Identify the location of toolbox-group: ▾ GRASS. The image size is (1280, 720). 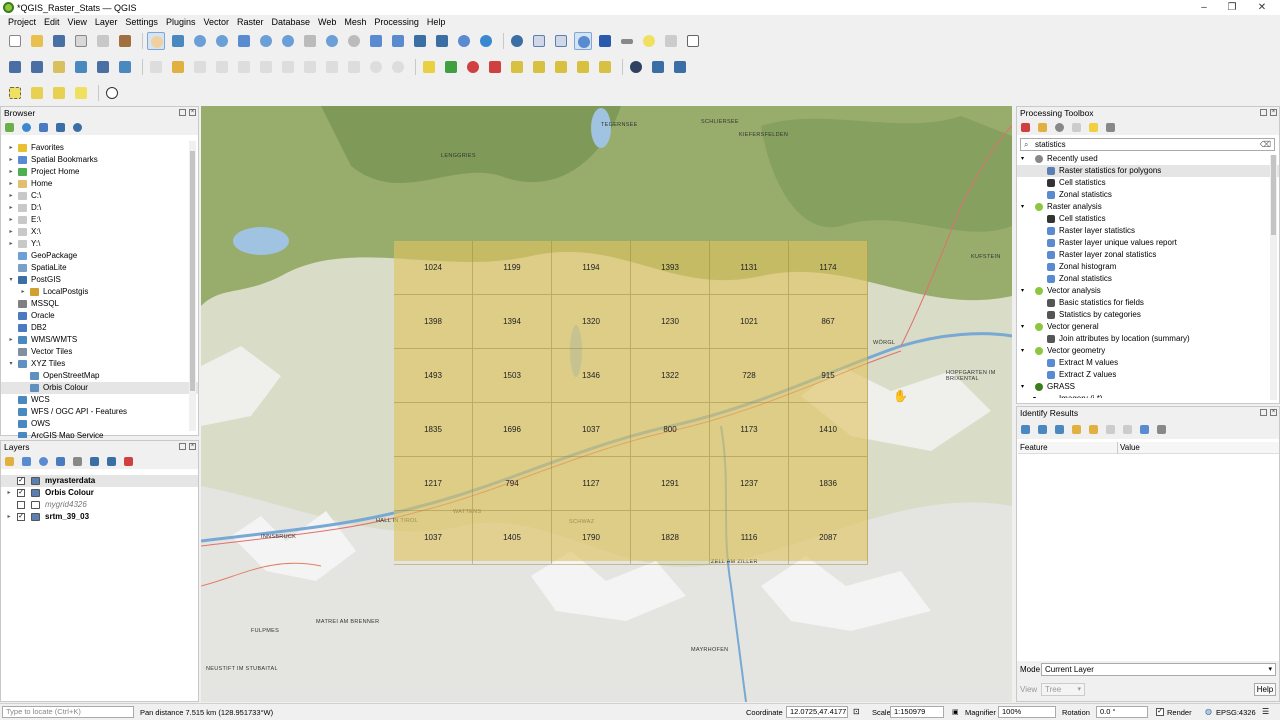
(1148, 387).